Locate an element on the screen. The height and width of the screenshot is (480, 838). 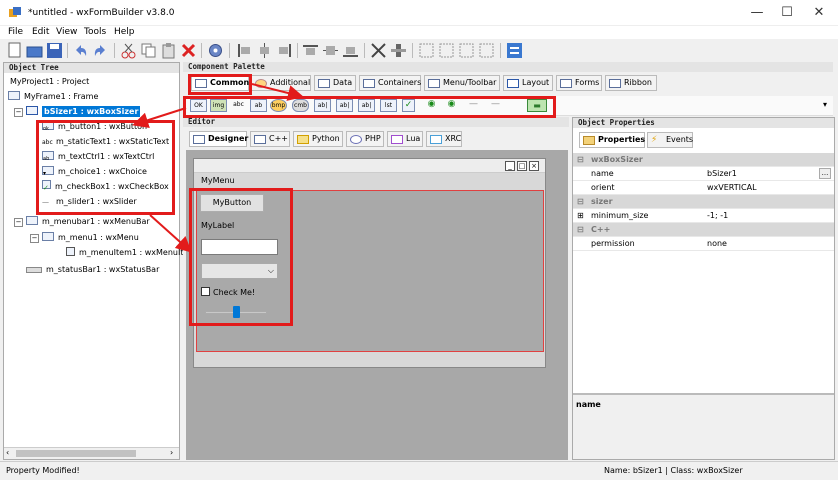
tab-label: Forms is located at coordinates (587, 82).